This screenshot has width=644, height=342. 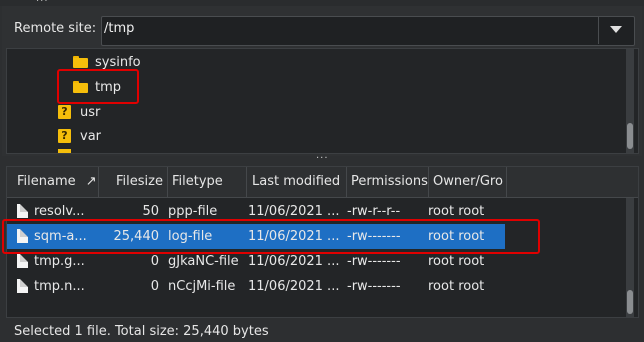 I want to click on tree-item-label: usr, so click(x=90, y=112).